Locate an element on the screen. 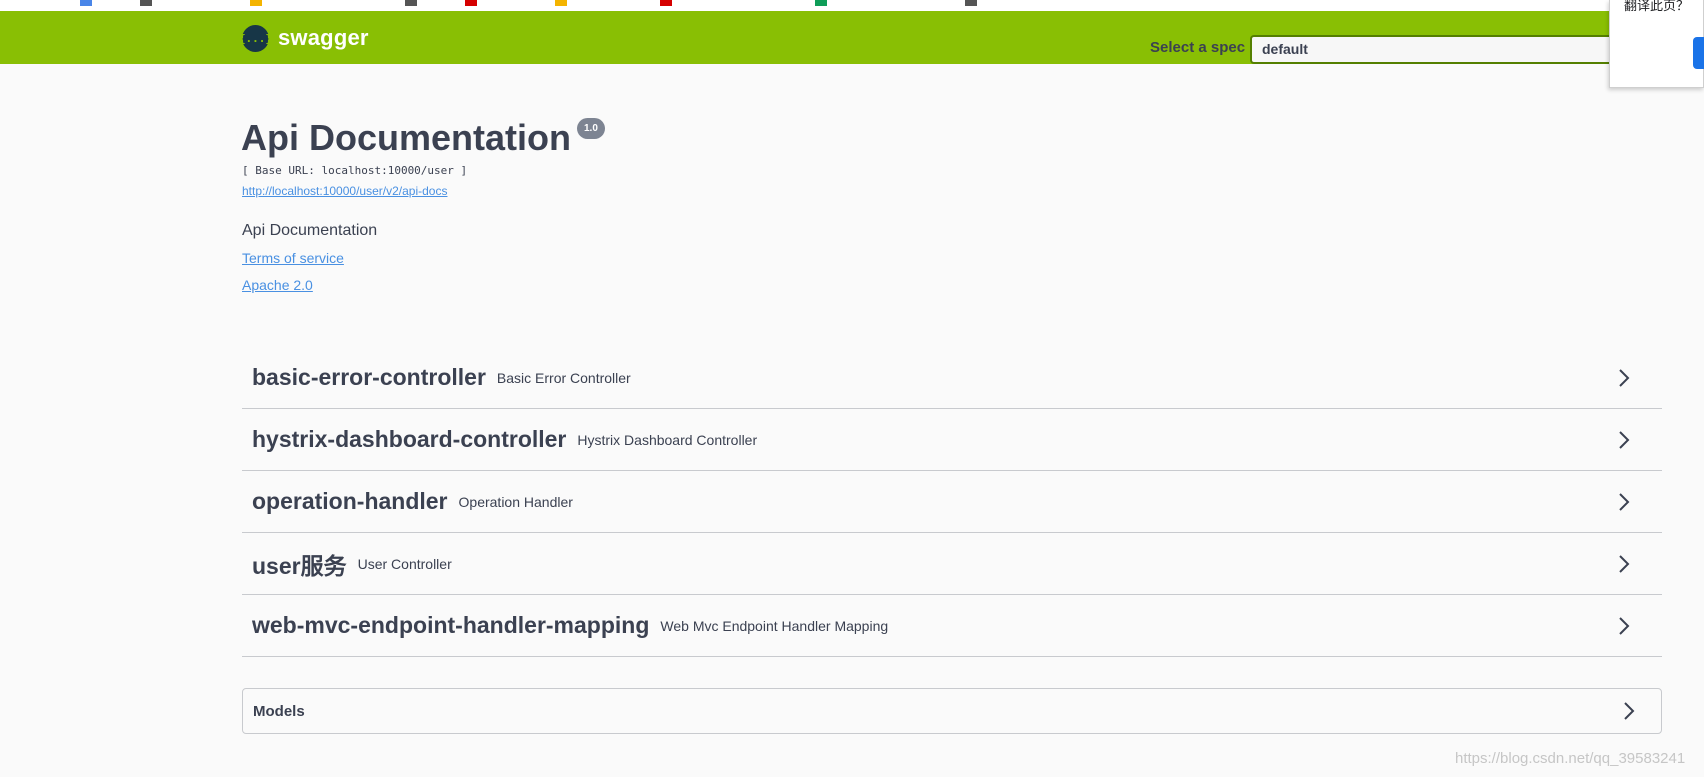  tag-name: operation-handler is located at coordinates (350, 501).